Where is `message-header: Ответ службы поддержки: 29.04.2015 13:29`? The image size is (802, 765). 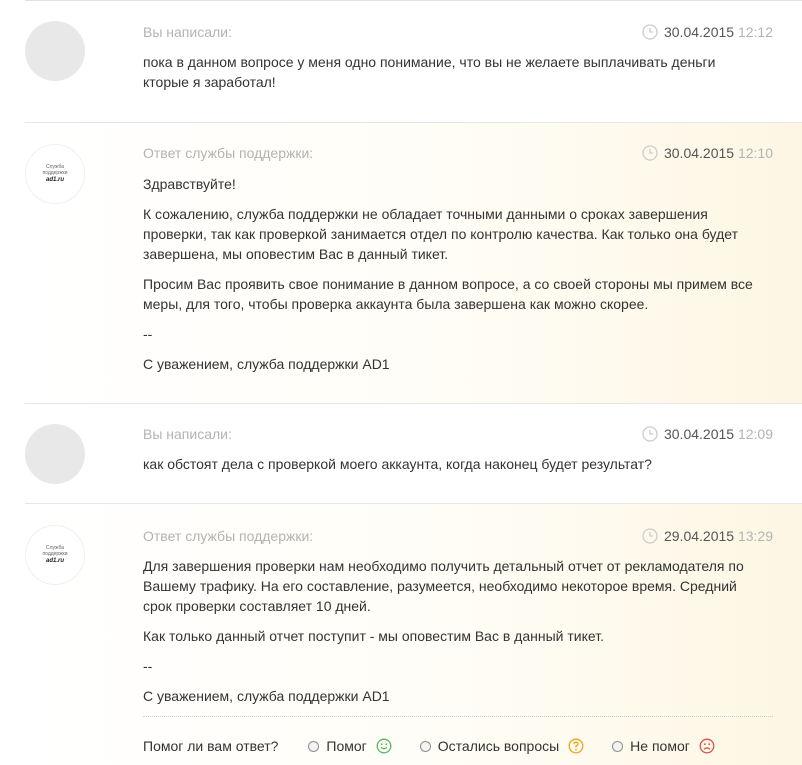
message-header: Ответ службы поддержки: 29.04.2015 13:29 is located at coordinates (458, 536).